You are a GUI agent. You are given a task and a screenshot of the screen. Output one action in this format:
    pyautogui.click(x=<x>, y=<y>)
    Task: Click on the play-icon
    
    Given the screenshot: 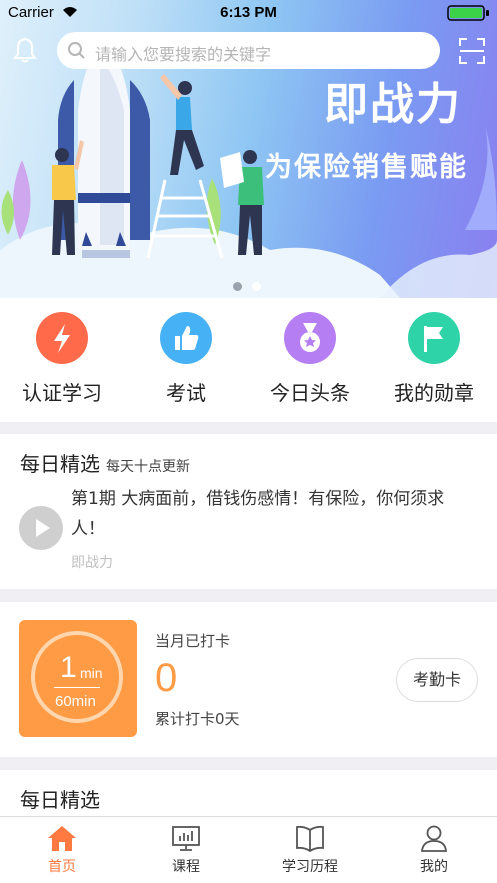 What is the action you would take?
    pyautogui.click(x=43, y=528)
    